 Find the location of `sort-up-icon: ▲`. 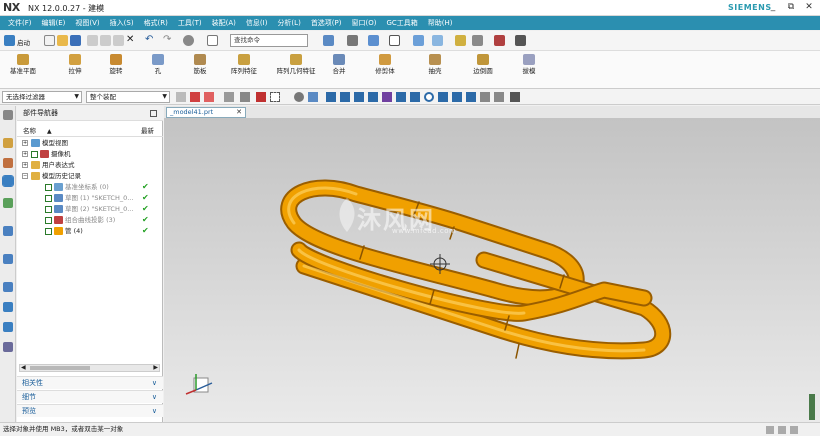

sort-up-icon: ▲ is located at coordinates (49, 131).